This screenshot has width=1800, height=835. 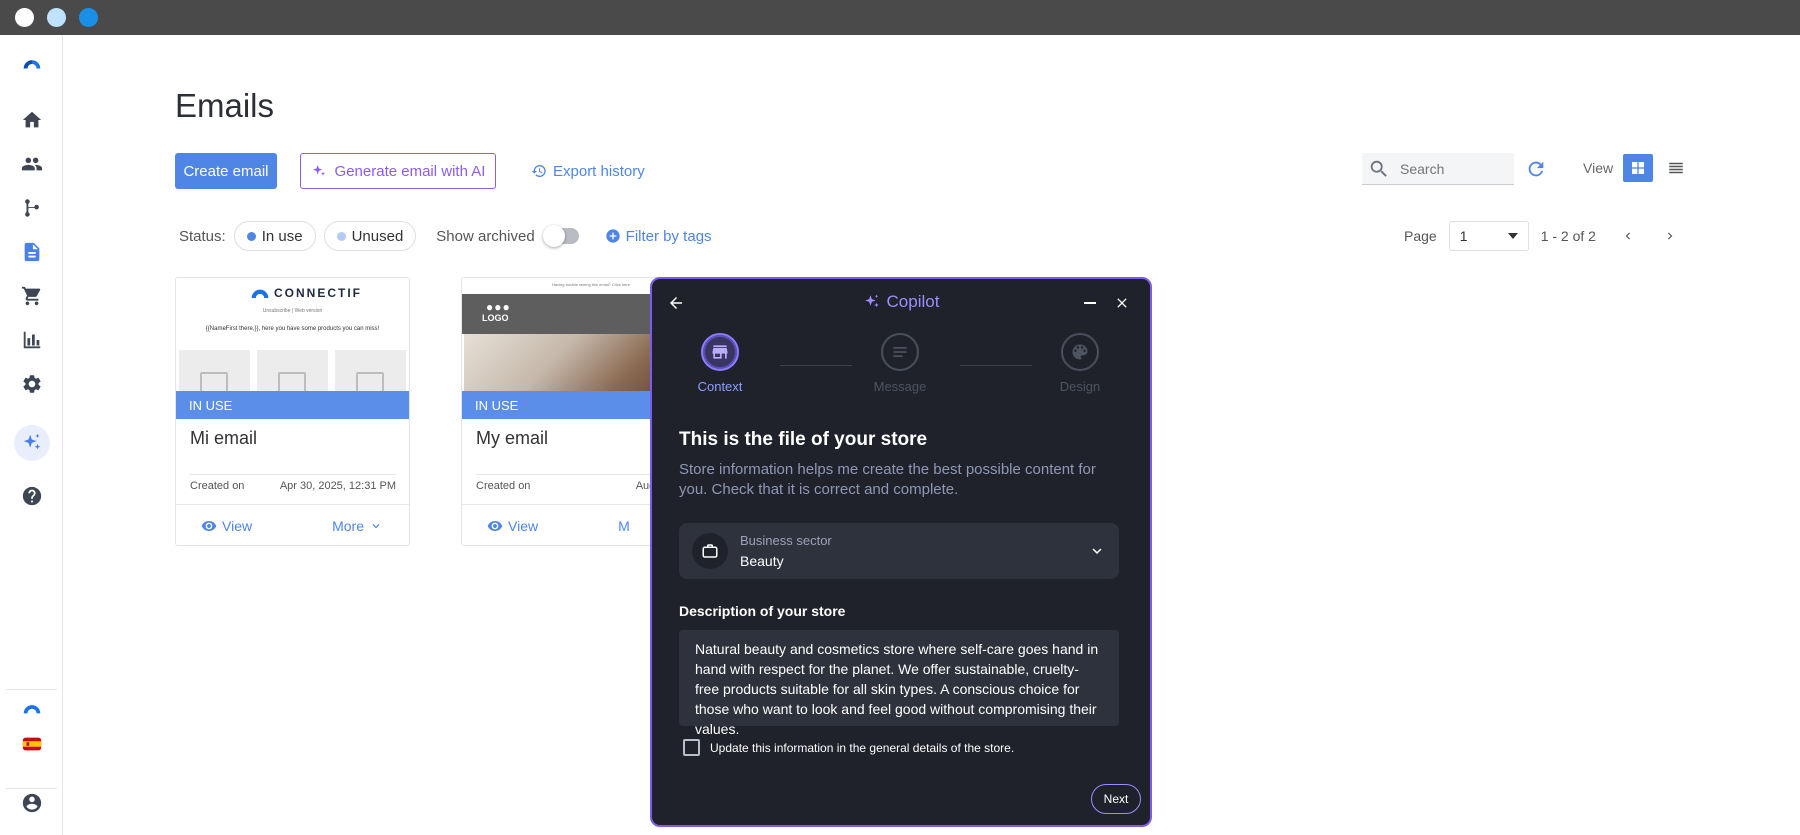 I want to click on content-icon, so click(x=32, y=252).